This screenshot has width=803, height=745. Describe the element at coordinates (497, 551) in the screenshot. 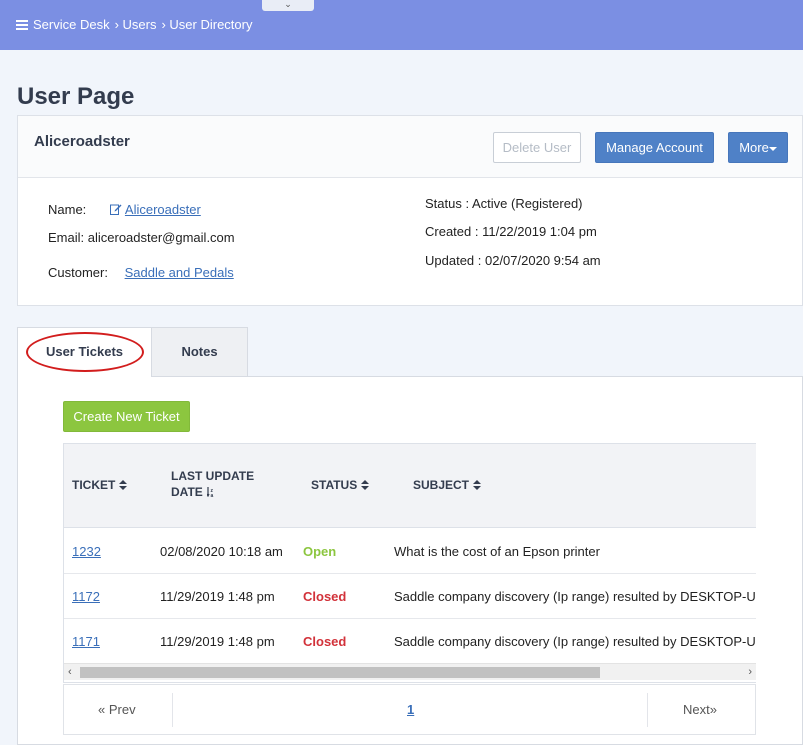

I see `ticket-subject: What is the cost of an Epson printer` at that location.